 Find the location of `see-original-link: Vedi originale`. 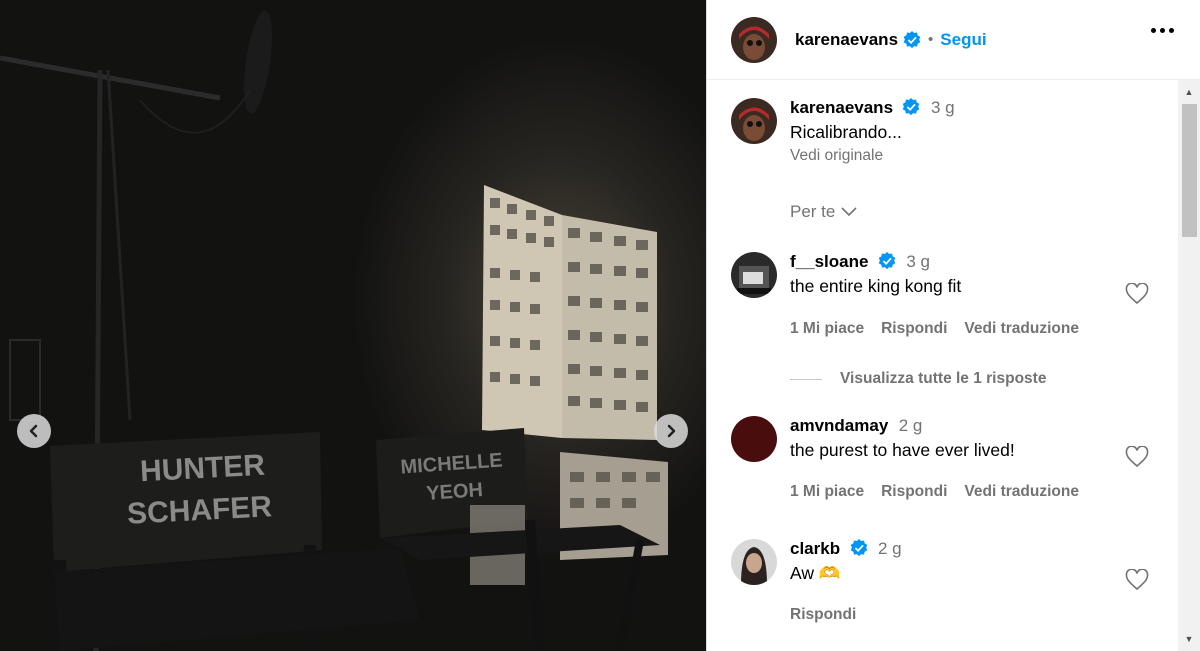

see-original-link: Vedi originale is located at coordinates (872, 156).